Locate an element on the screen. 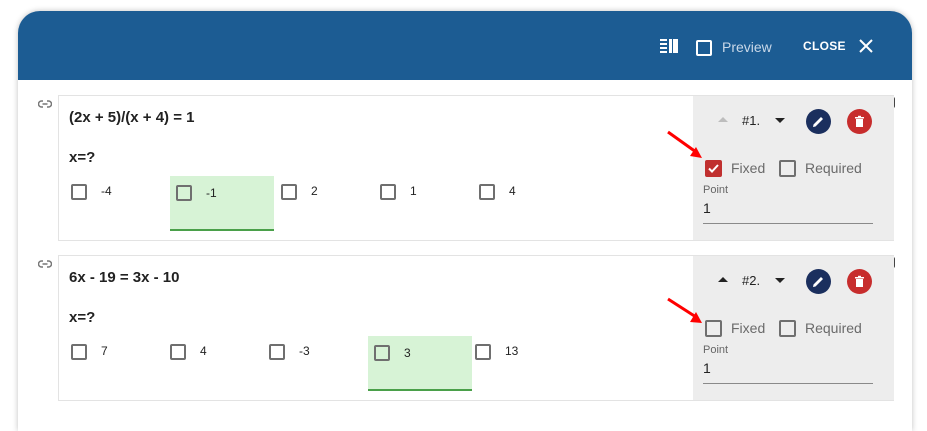 This screenshot has height=431, width=927. preview-checkbox is located at coordinates (704, 48).